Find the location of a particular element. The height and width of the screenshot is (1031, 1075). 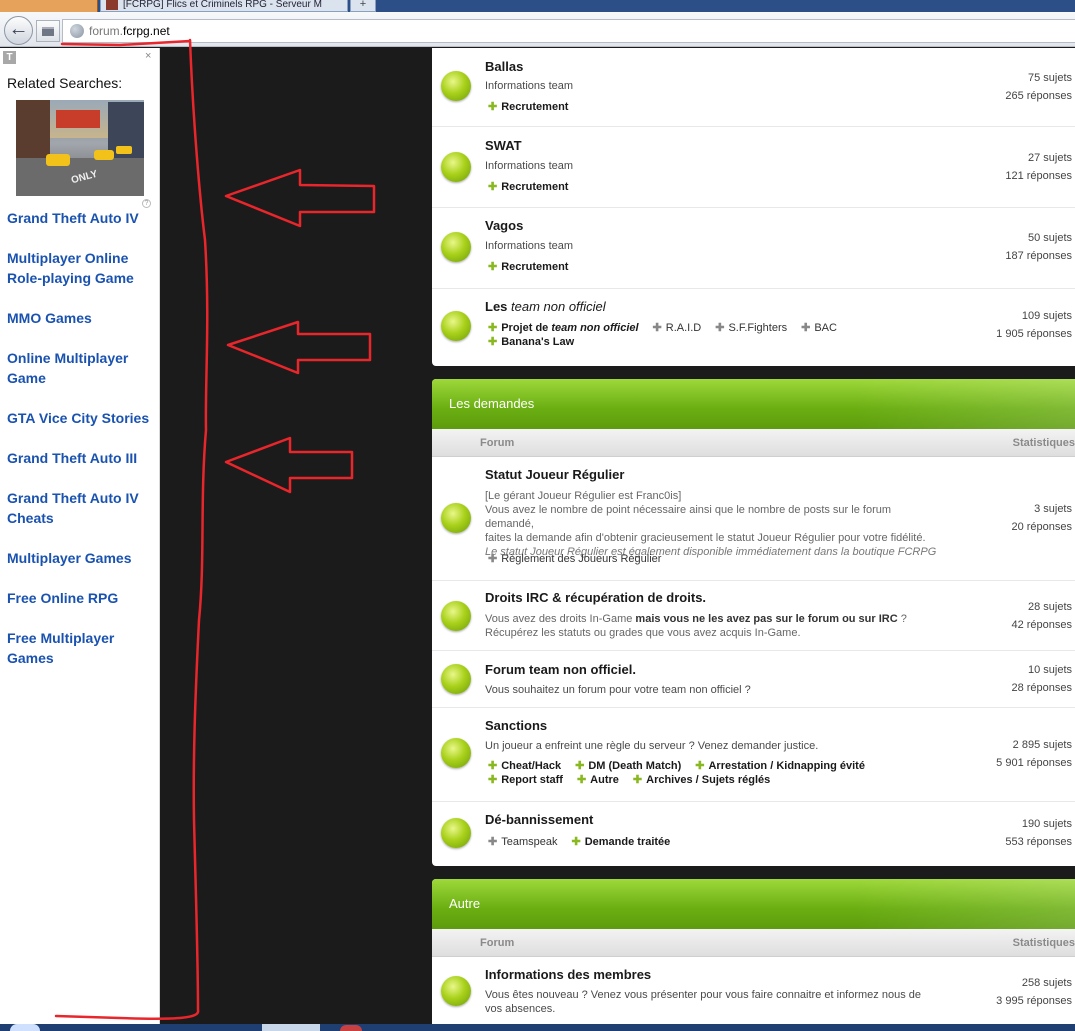

image-taxi is located at coordinates (124, 150).